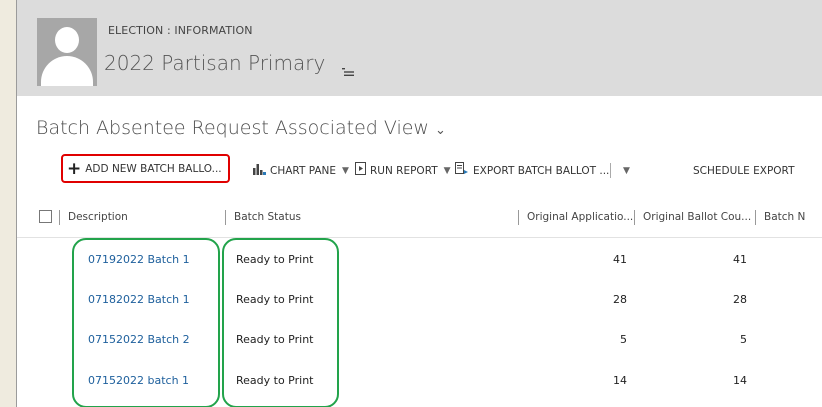 The image size is (822, 407). What do you see at coordinates (74, 168) in the screenshot?
I see `plus-icon: +` at bounding box center [74, 168].